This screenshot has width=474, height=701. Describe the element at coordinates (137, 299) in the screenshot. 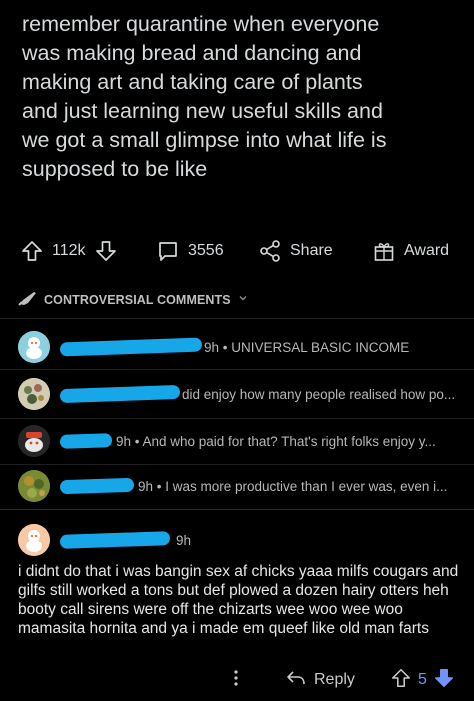

I see `sort-label: CONTROVERSIAL COMMENTS` at that location.